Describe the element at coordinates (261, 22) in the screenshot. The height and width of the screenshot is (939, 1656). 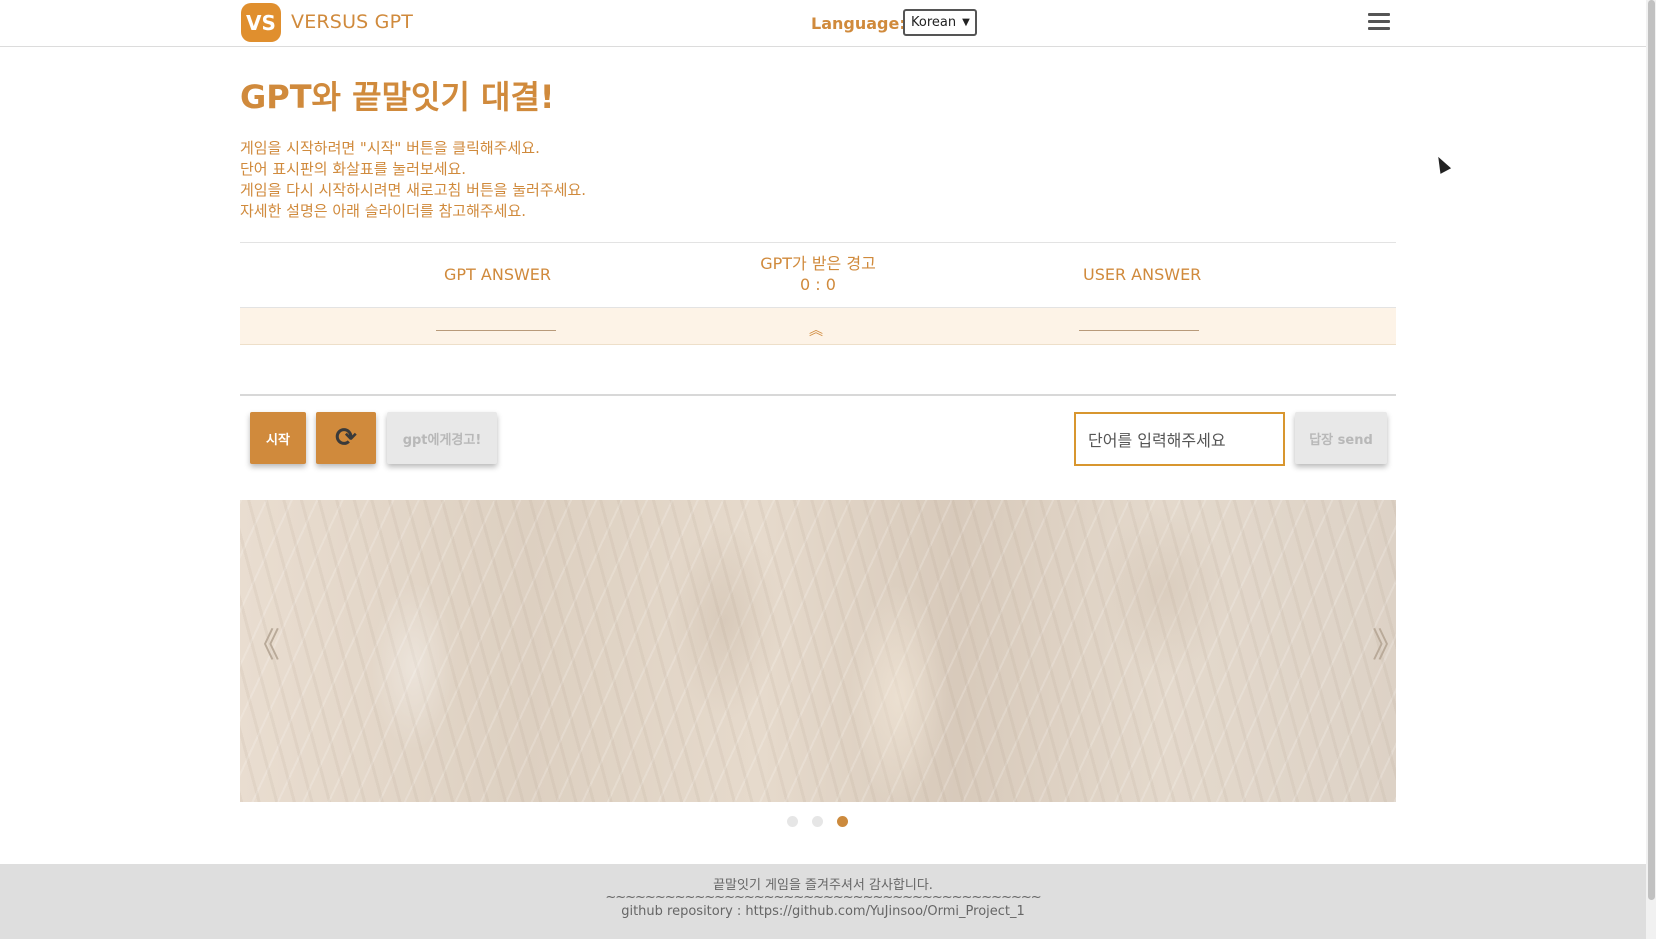
I see `logo-badge: VS` at that location.